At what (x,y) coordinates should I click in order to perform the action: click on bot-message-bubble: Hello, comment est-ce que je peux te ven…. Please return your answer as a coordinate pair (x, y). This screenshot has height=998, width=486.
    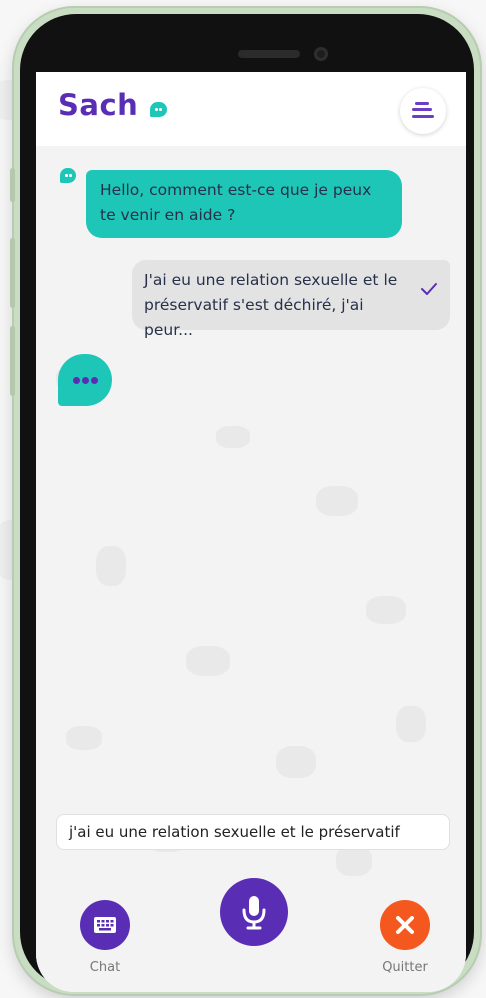
    Looking at the image, I should click on (244, 204).